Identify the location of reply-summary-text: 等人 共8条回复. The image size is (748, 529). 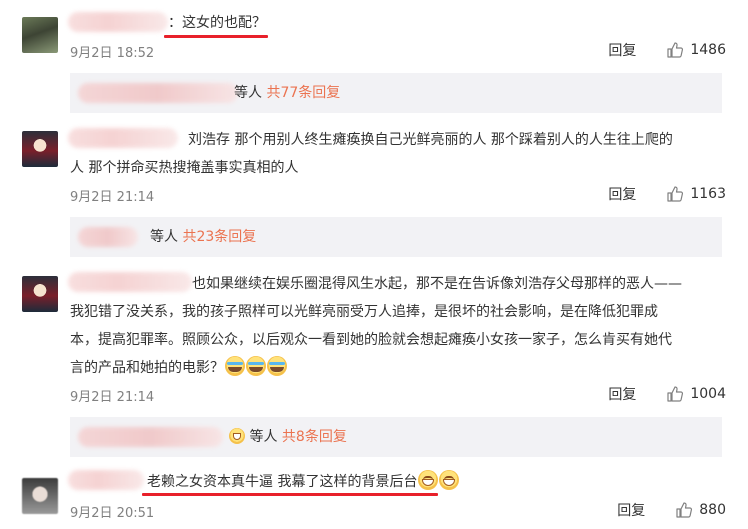
(287, 437).